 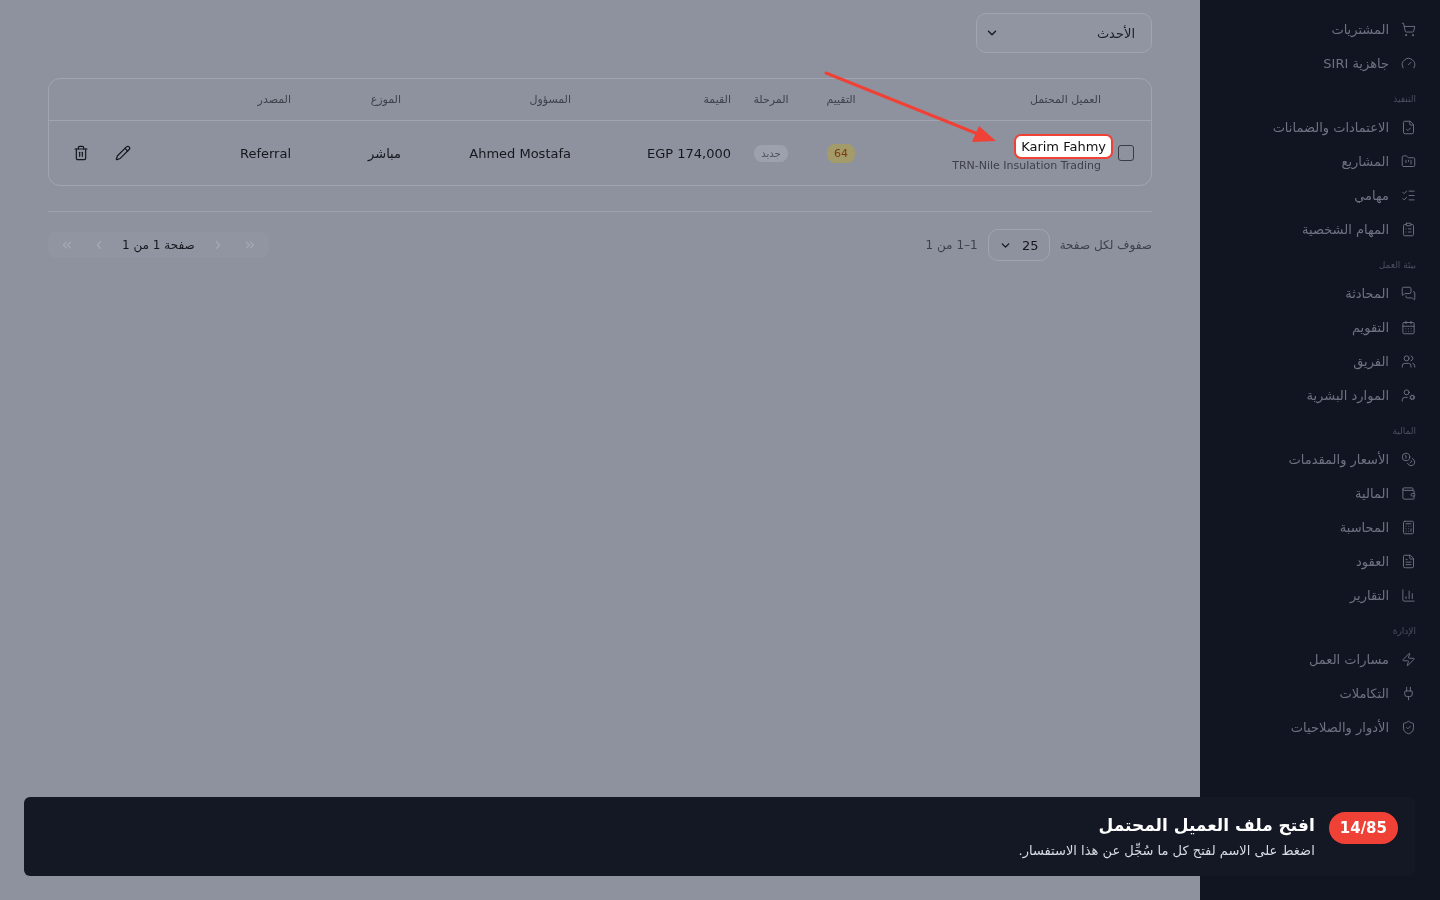 I want to click on sidebar-item: الأسعار والمقدمات, so click(x=1308, y=459).